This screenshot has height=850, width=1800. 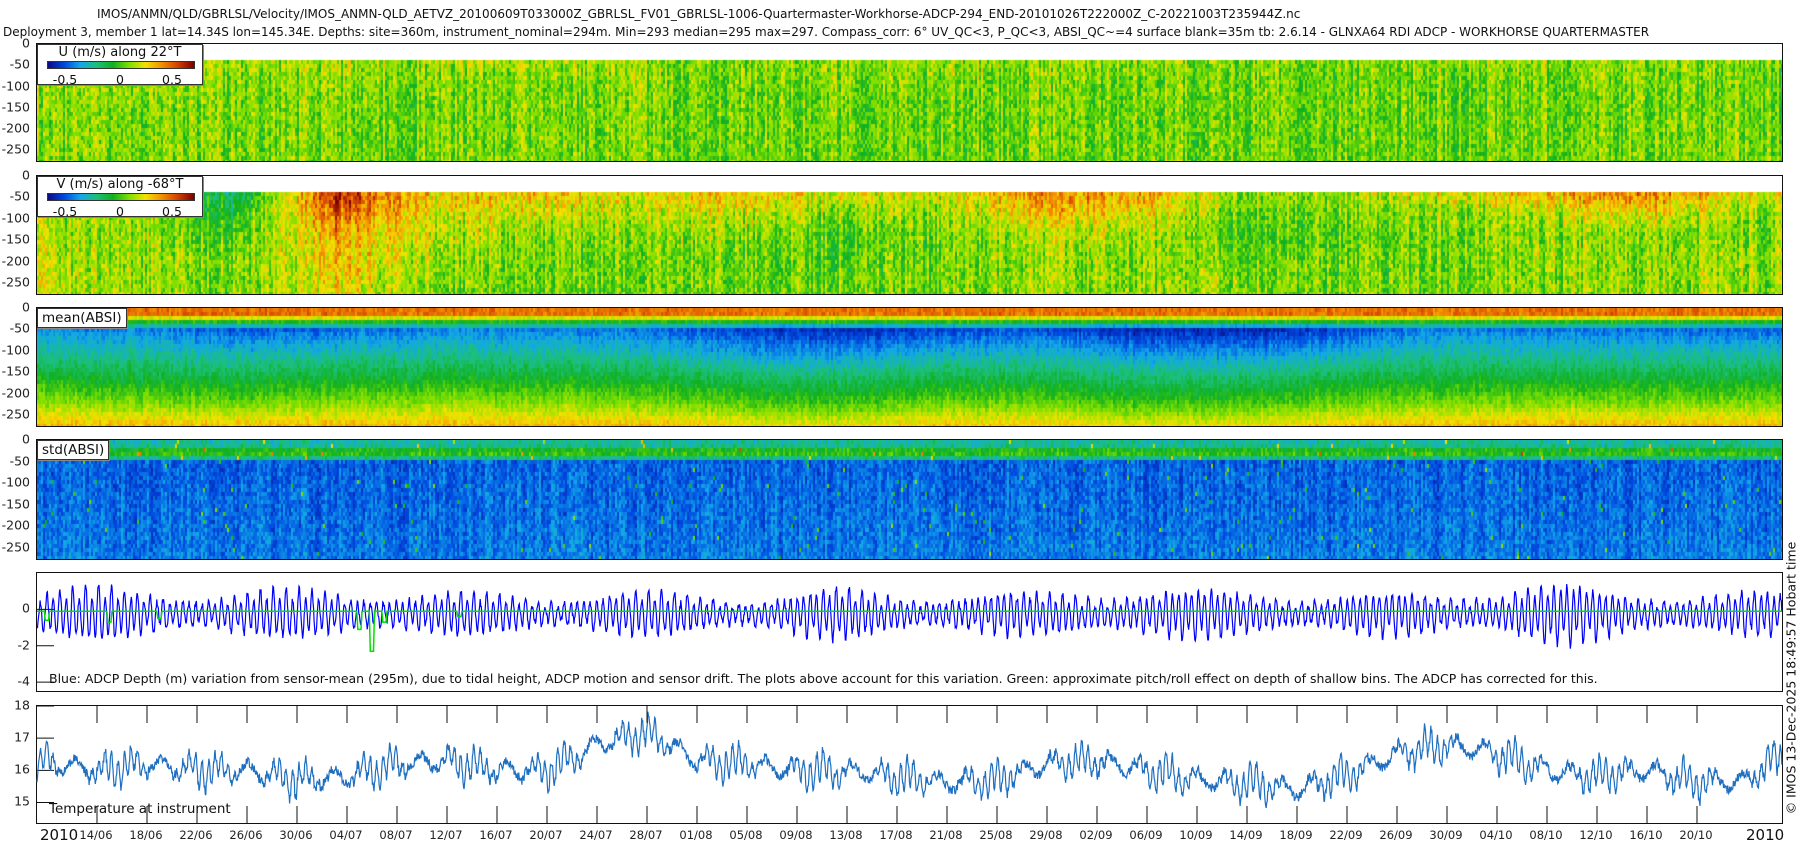 I want to click on x-tick-label: 18/09, so click(x=1296, y=835).